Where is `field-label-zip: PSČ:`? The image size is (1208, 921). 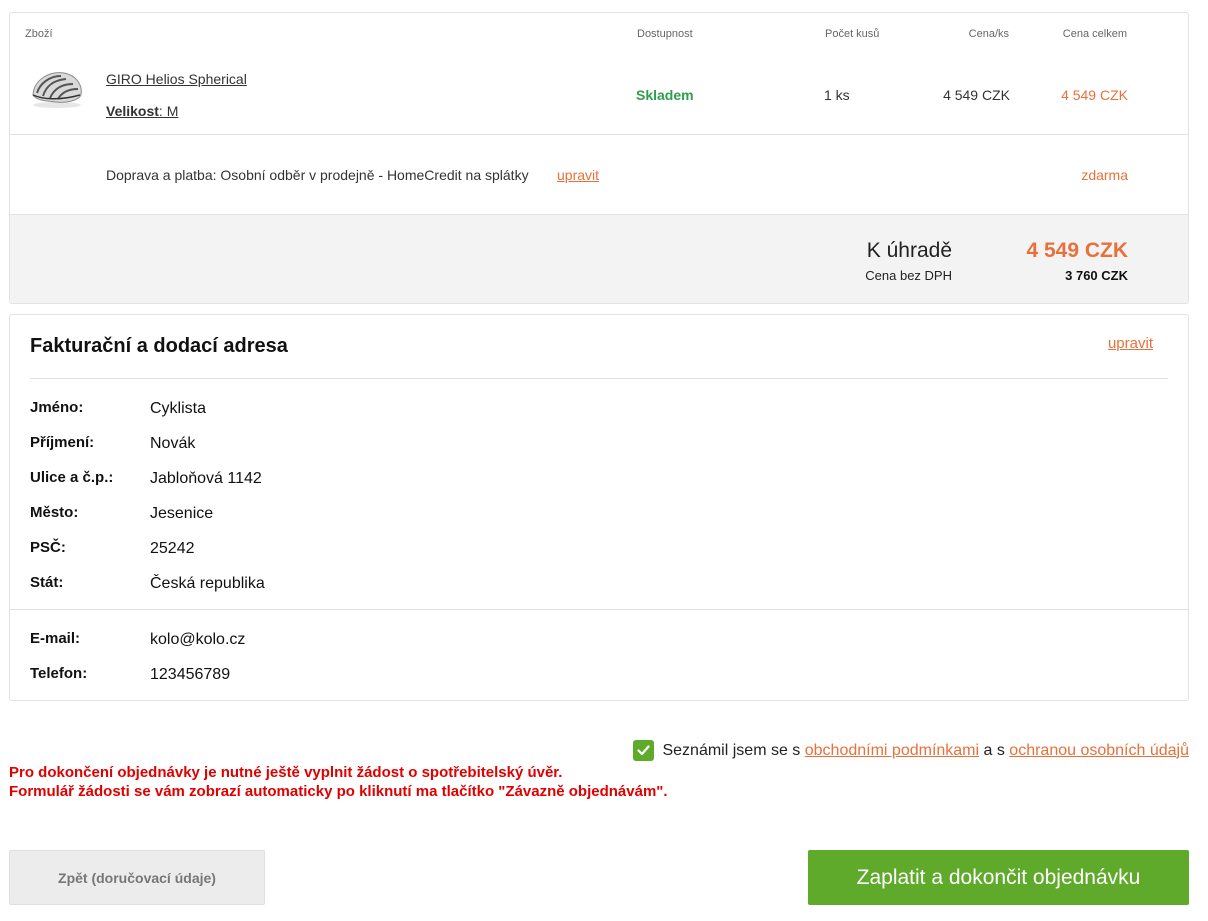
field-label-zip: PSČ: is located at coordinates (48, 547).